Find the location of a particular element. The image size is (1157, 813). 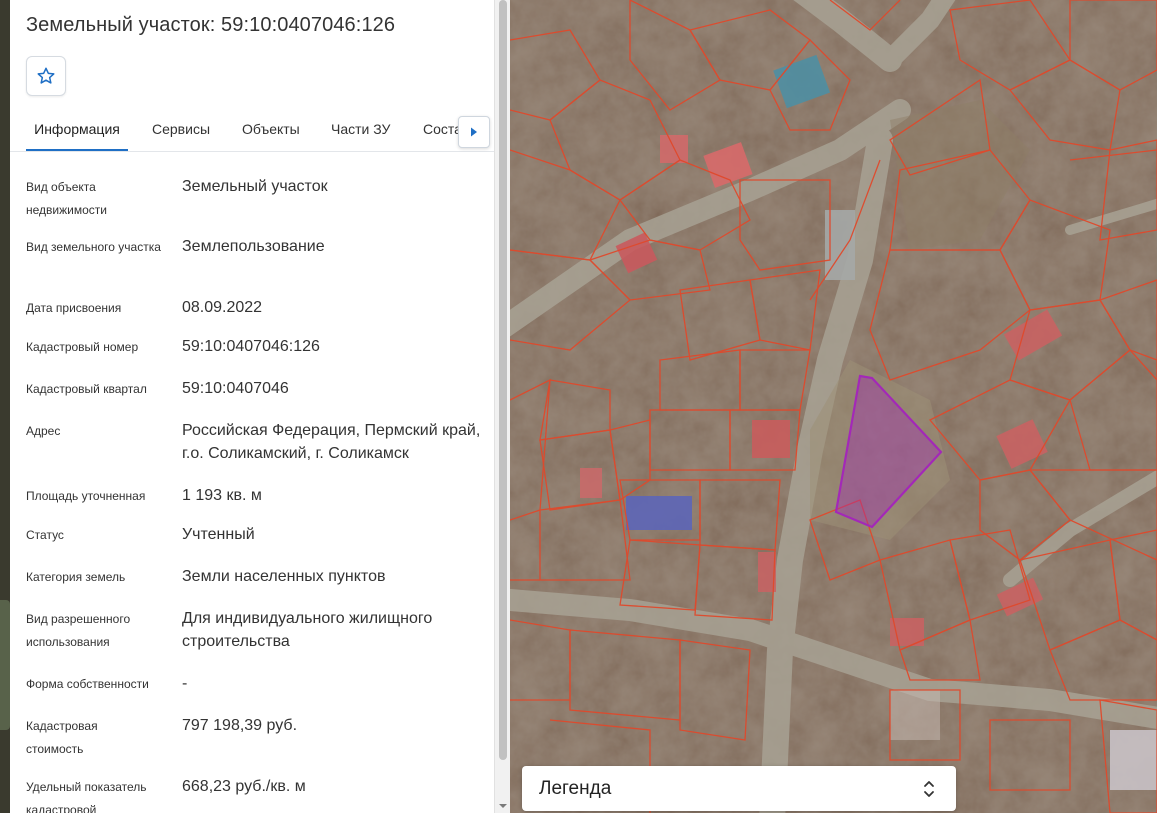

tab-services: Сервисы is located at coordinates (181, 128).